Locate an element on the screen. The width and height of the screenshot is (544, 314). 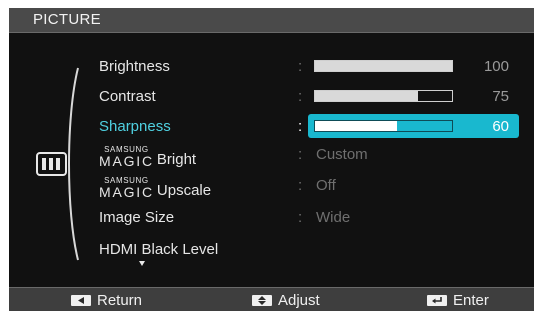
menu-item-label: SAMSUNG MAGIC Bright is located at coordinates (148, 157).